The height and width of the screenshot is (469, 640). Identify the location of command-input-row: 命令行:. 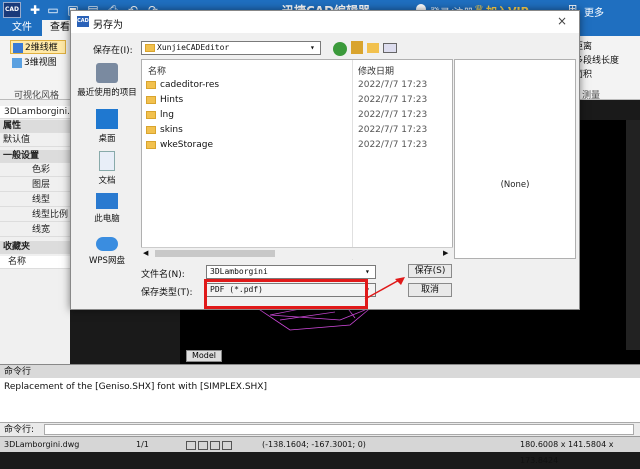
(320, 429).